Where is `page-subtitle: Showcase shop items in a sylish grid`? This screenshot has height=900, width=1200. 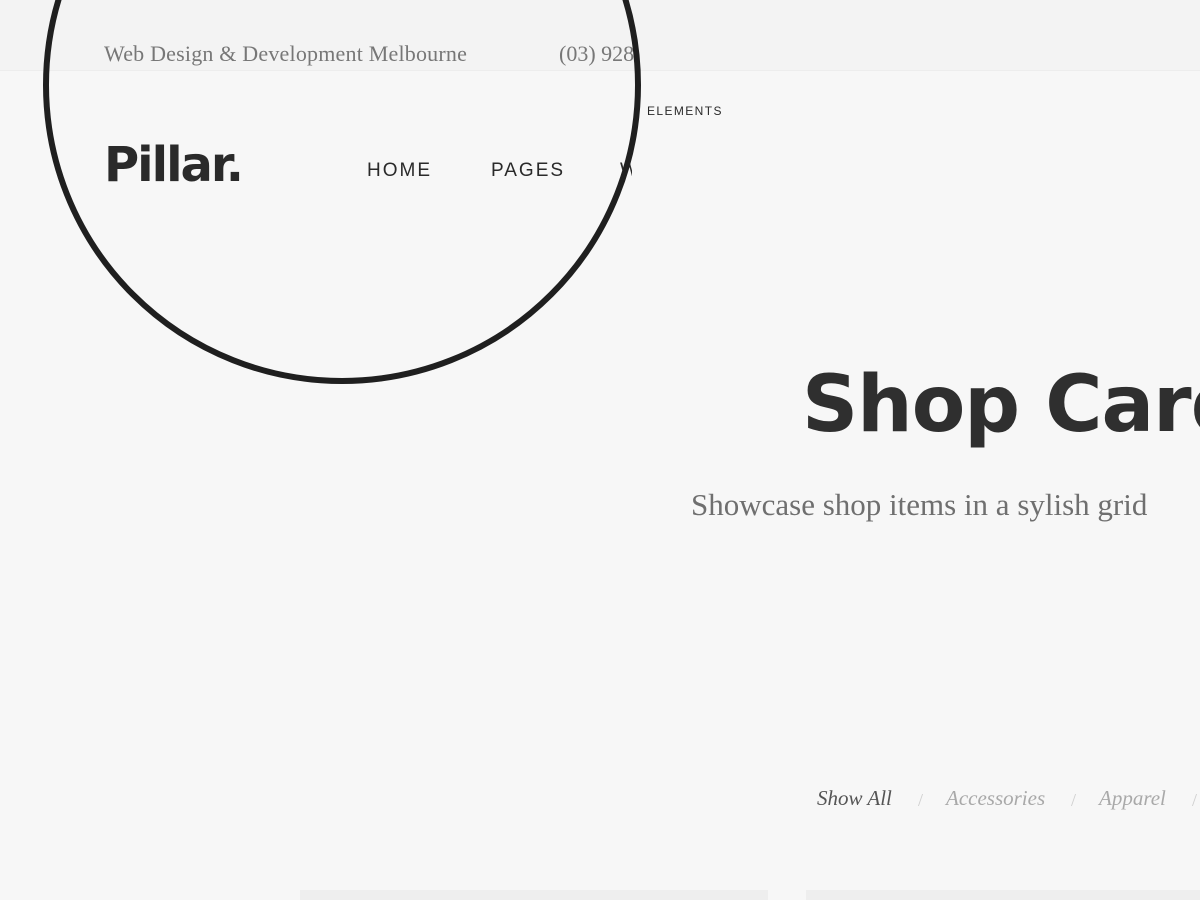 page-subtitle: Showcase shop items in a sylish grid is located at coordinates (919, 504).